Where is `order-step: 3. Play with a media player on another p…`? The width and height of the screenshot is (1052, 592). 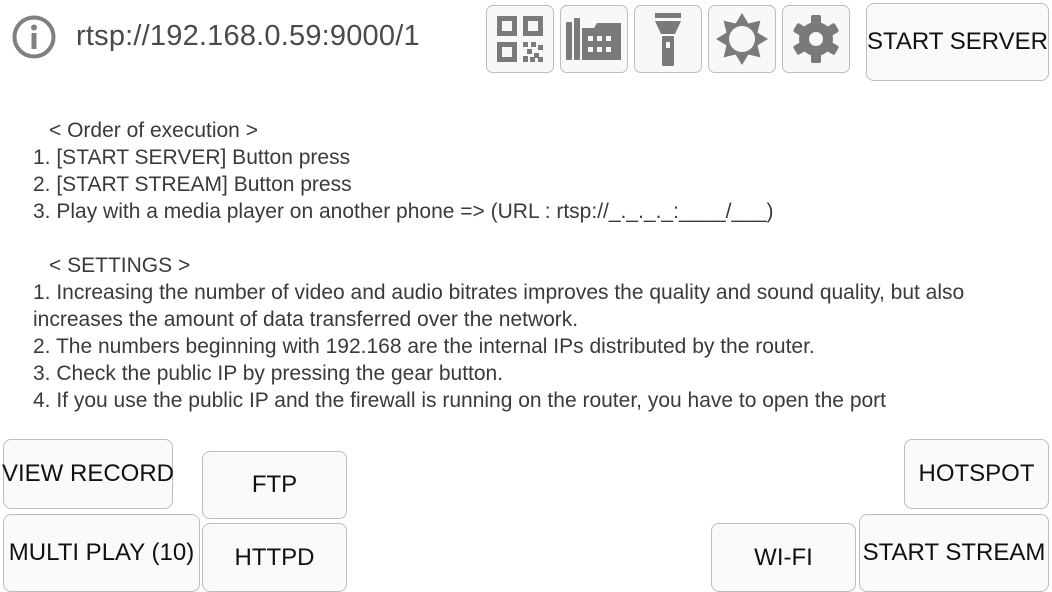 order-step: 3. Play with a media player on another p… is located at coordinates (403, 211).